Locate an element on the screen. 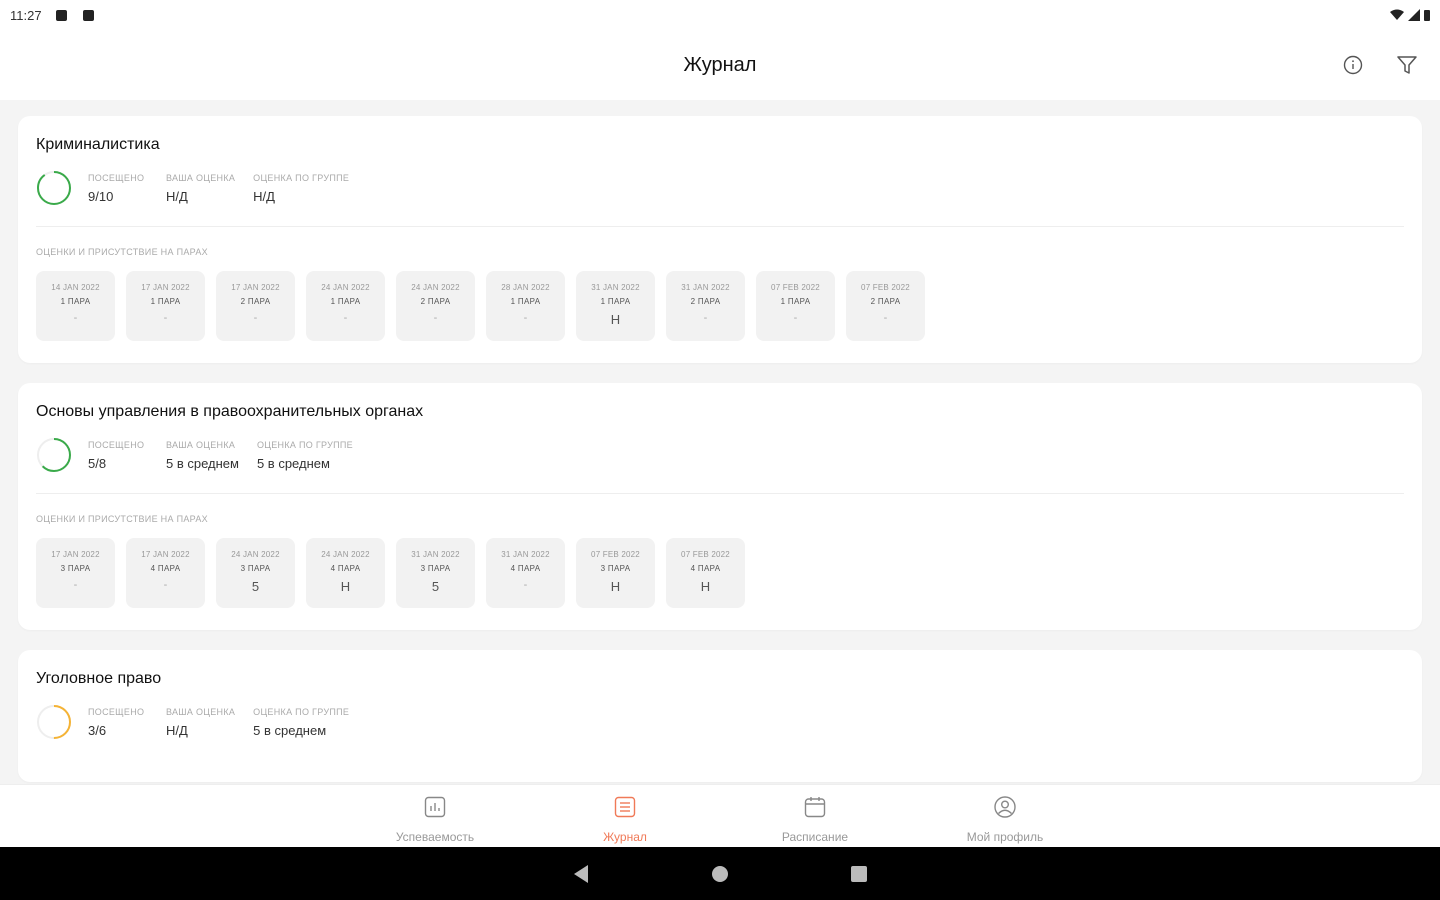 The image size is (1440, 900). home-icon is located at coordinates (720, 874).